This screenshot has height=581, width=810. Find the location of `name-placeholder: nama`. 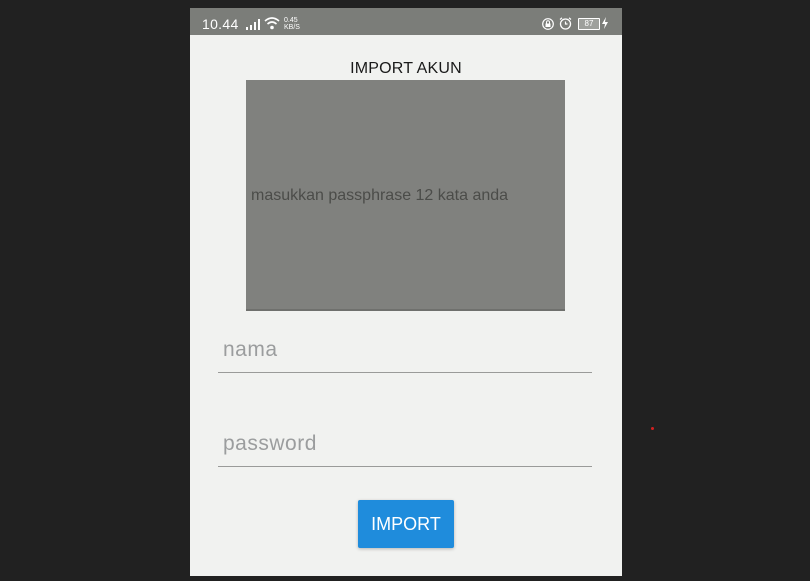

name-placeholder: nama is located at coordinates (250, 349).